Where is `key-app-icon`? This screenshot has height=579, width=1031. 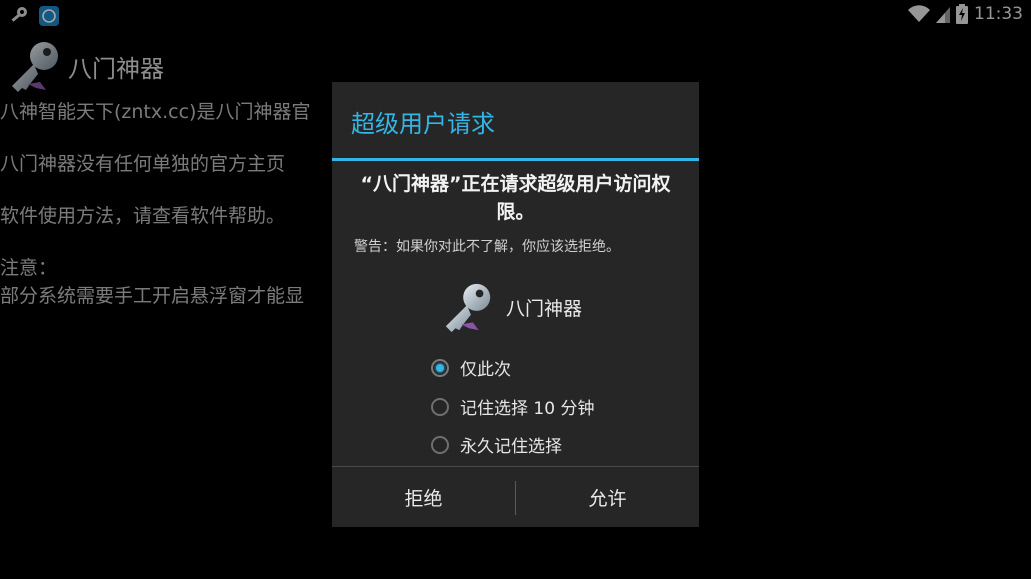 key-app-icon is located at coordinates (468, 308).